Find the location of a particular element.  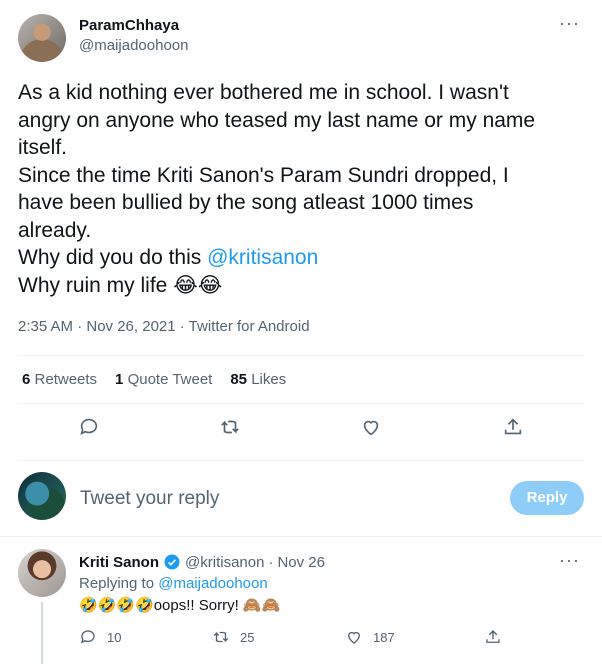

reply-text: 🤣🤣🤣🤣oops!! Sorry! 🙈🙈 is located at coordinates (180, 605).